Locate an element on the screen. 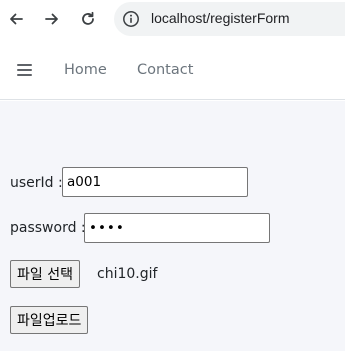 Image resolution: width=345 pixels, height=351 pixels. nav-link-home: Home is located at coordinates (85, 70).